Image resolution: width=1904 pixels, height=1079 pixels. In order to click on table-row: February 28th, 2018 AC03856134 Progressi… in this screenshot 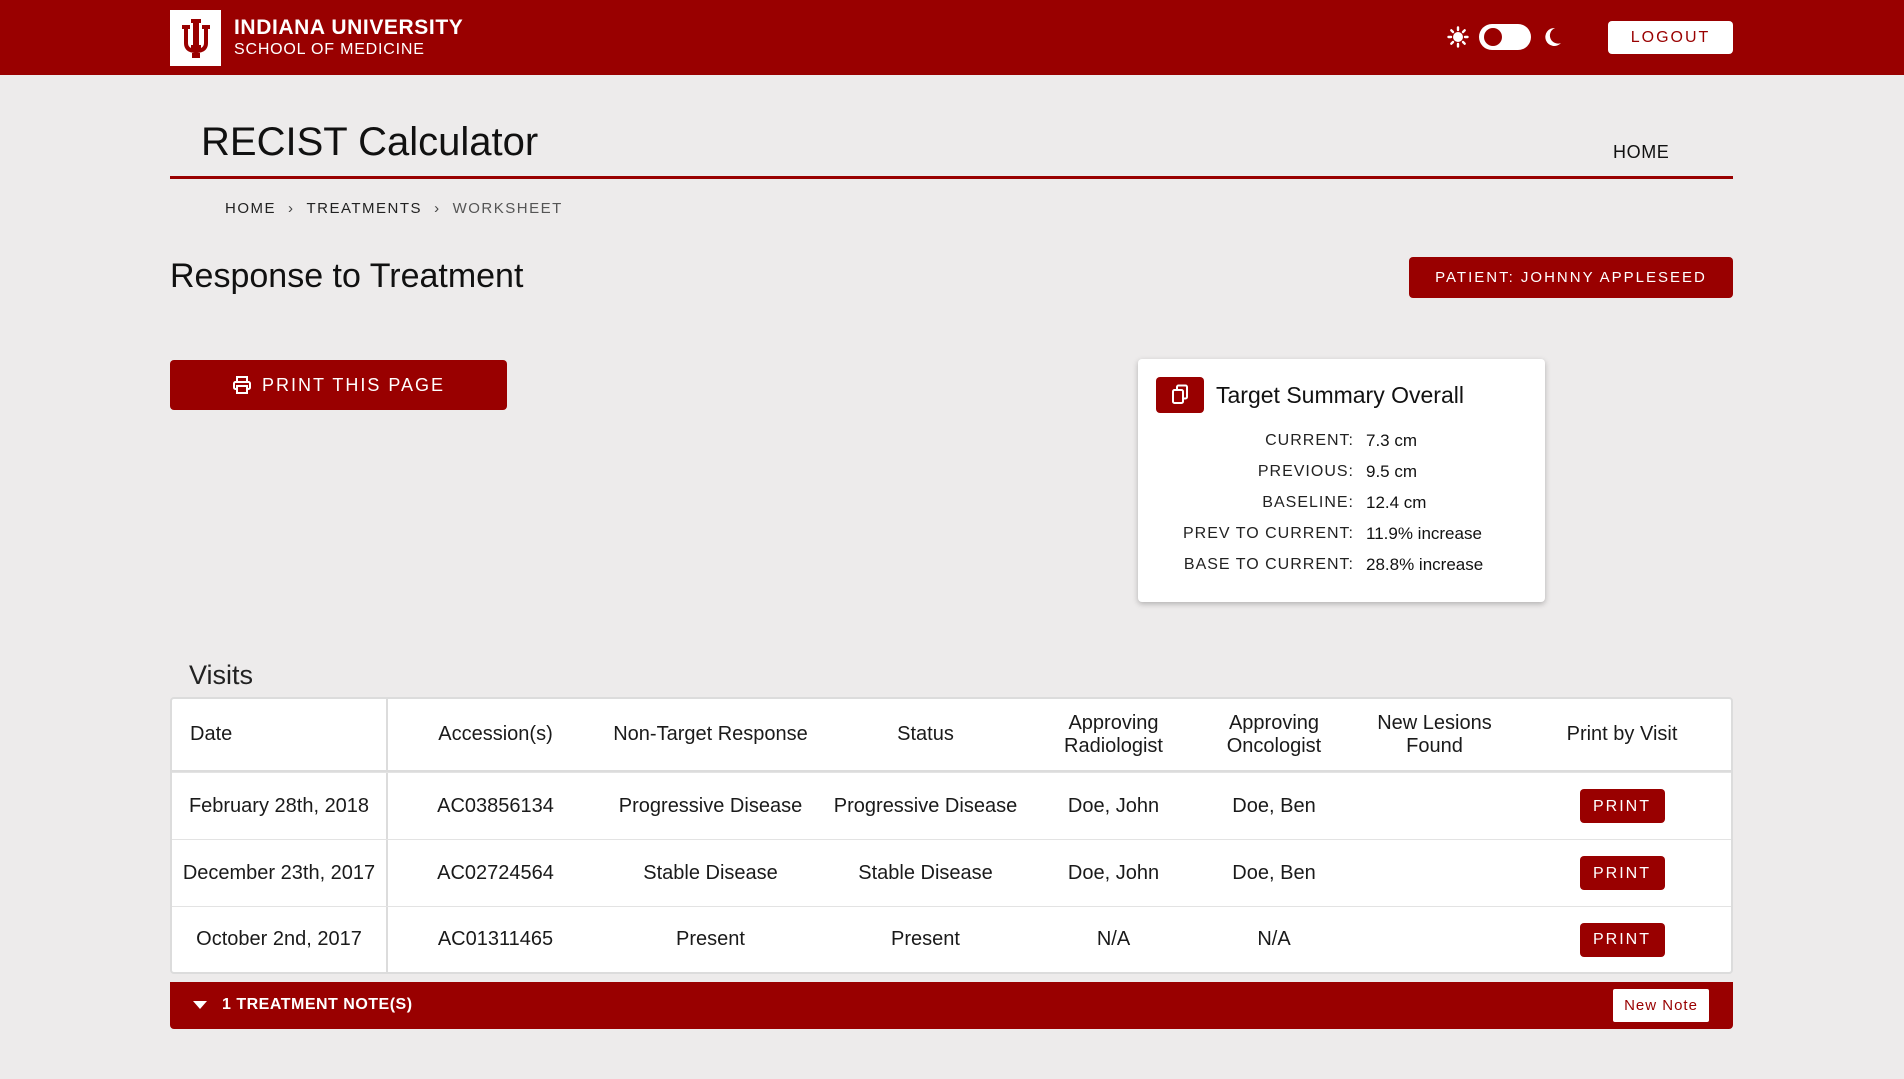, I will do `click(951, 805)`.